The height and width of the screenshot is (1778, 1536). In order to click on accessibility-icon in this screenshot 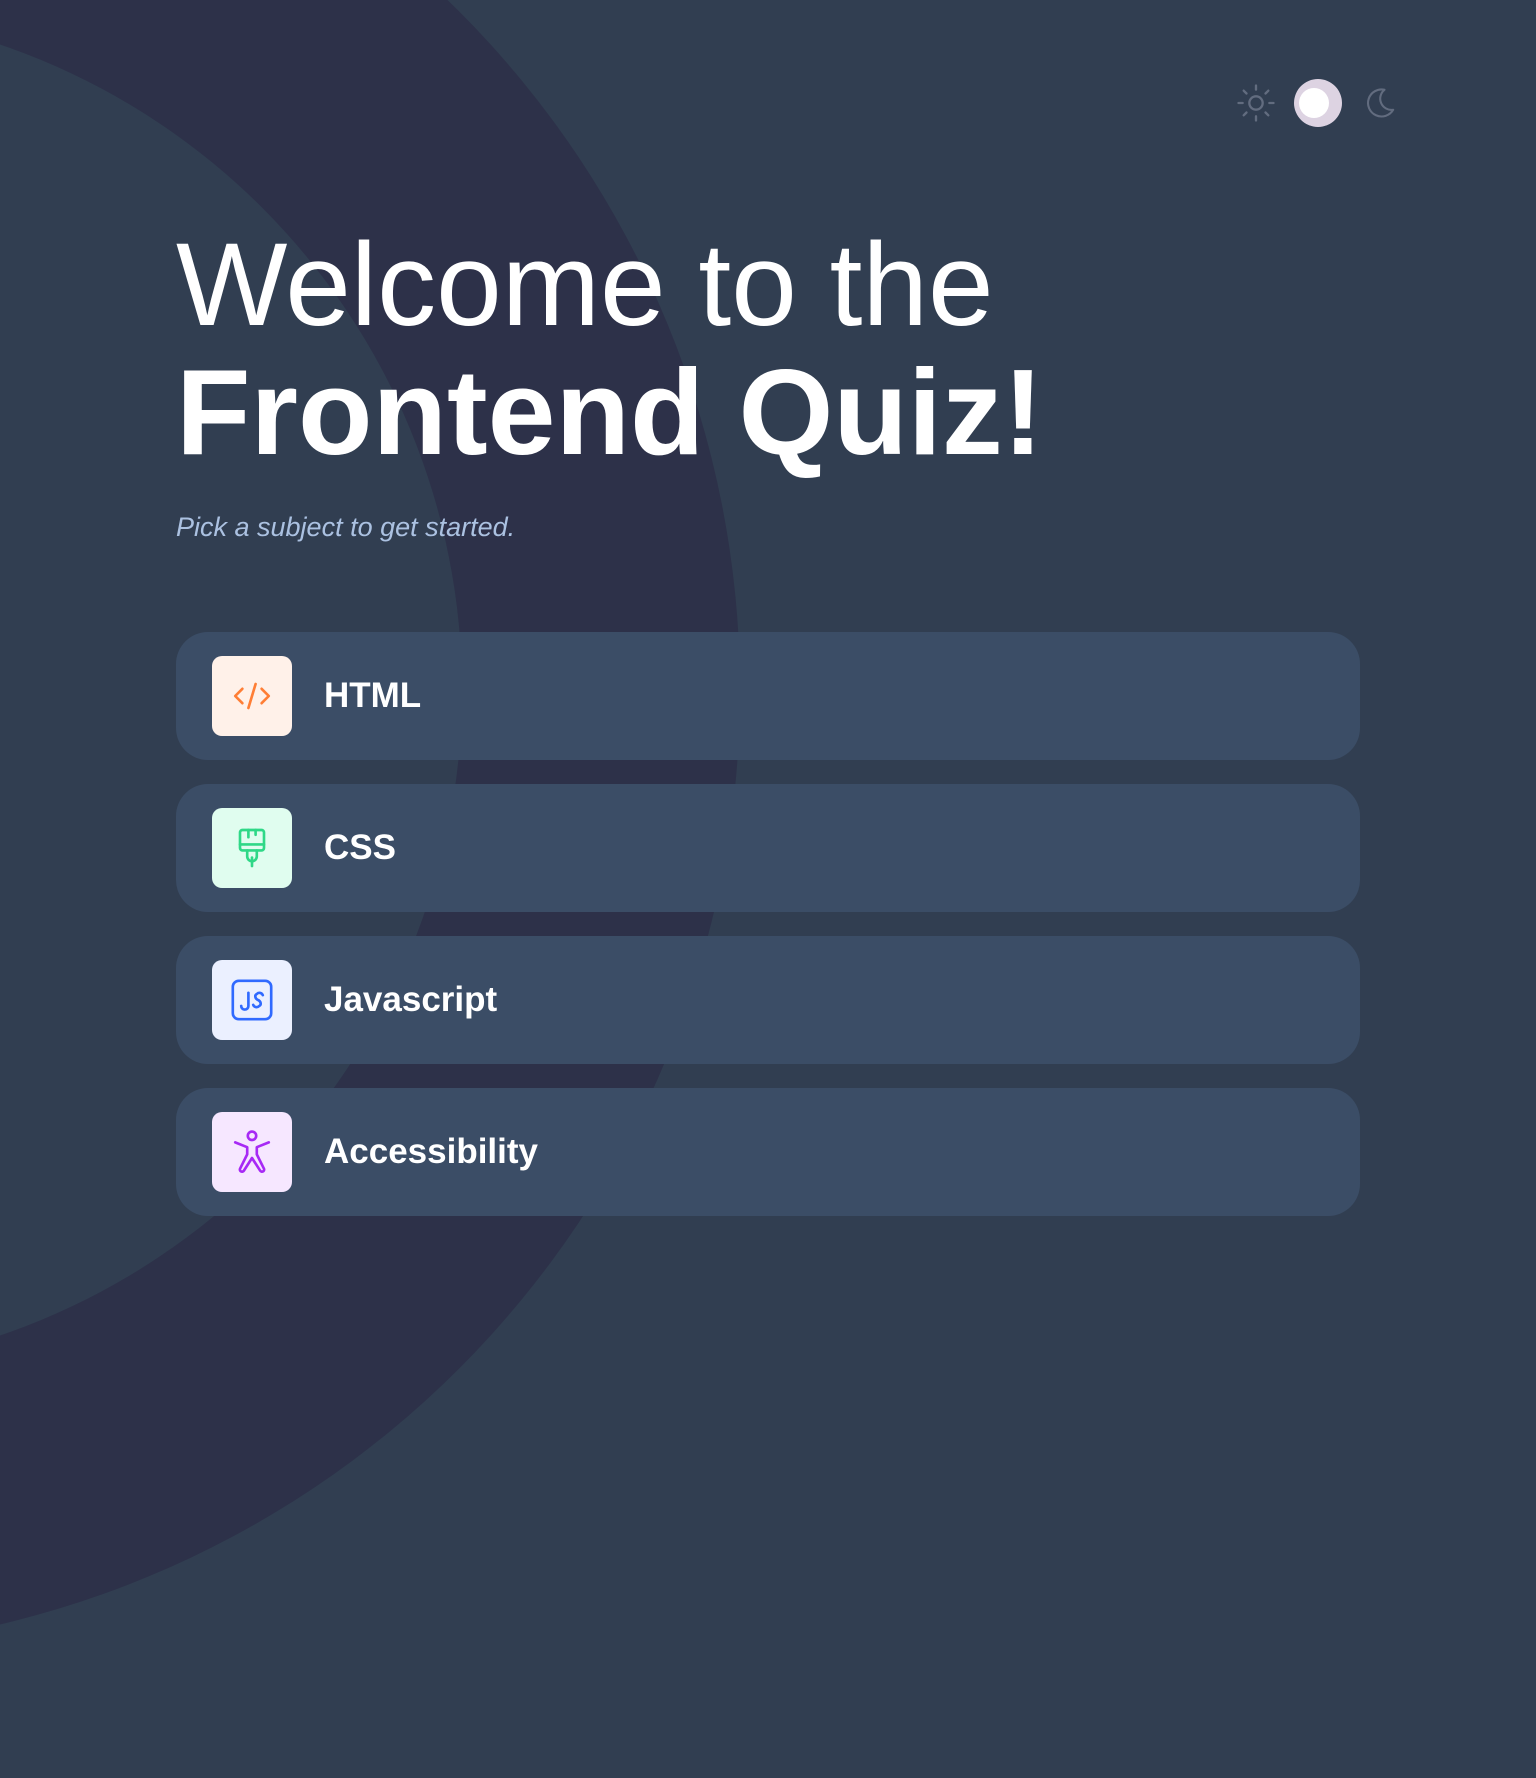, I will do `click(252, 1152)`.